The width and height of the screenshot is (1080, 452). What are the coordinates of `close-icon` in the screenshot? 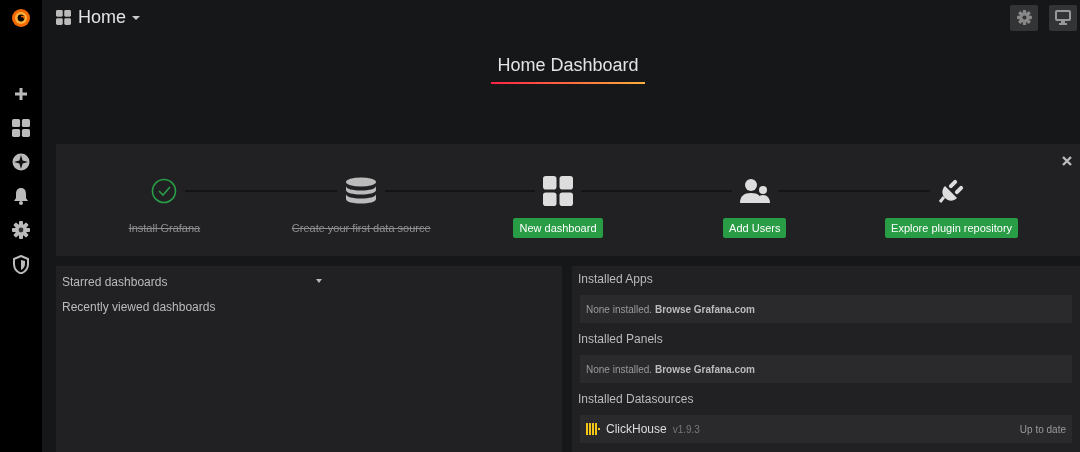 It's located at (1067, 160).